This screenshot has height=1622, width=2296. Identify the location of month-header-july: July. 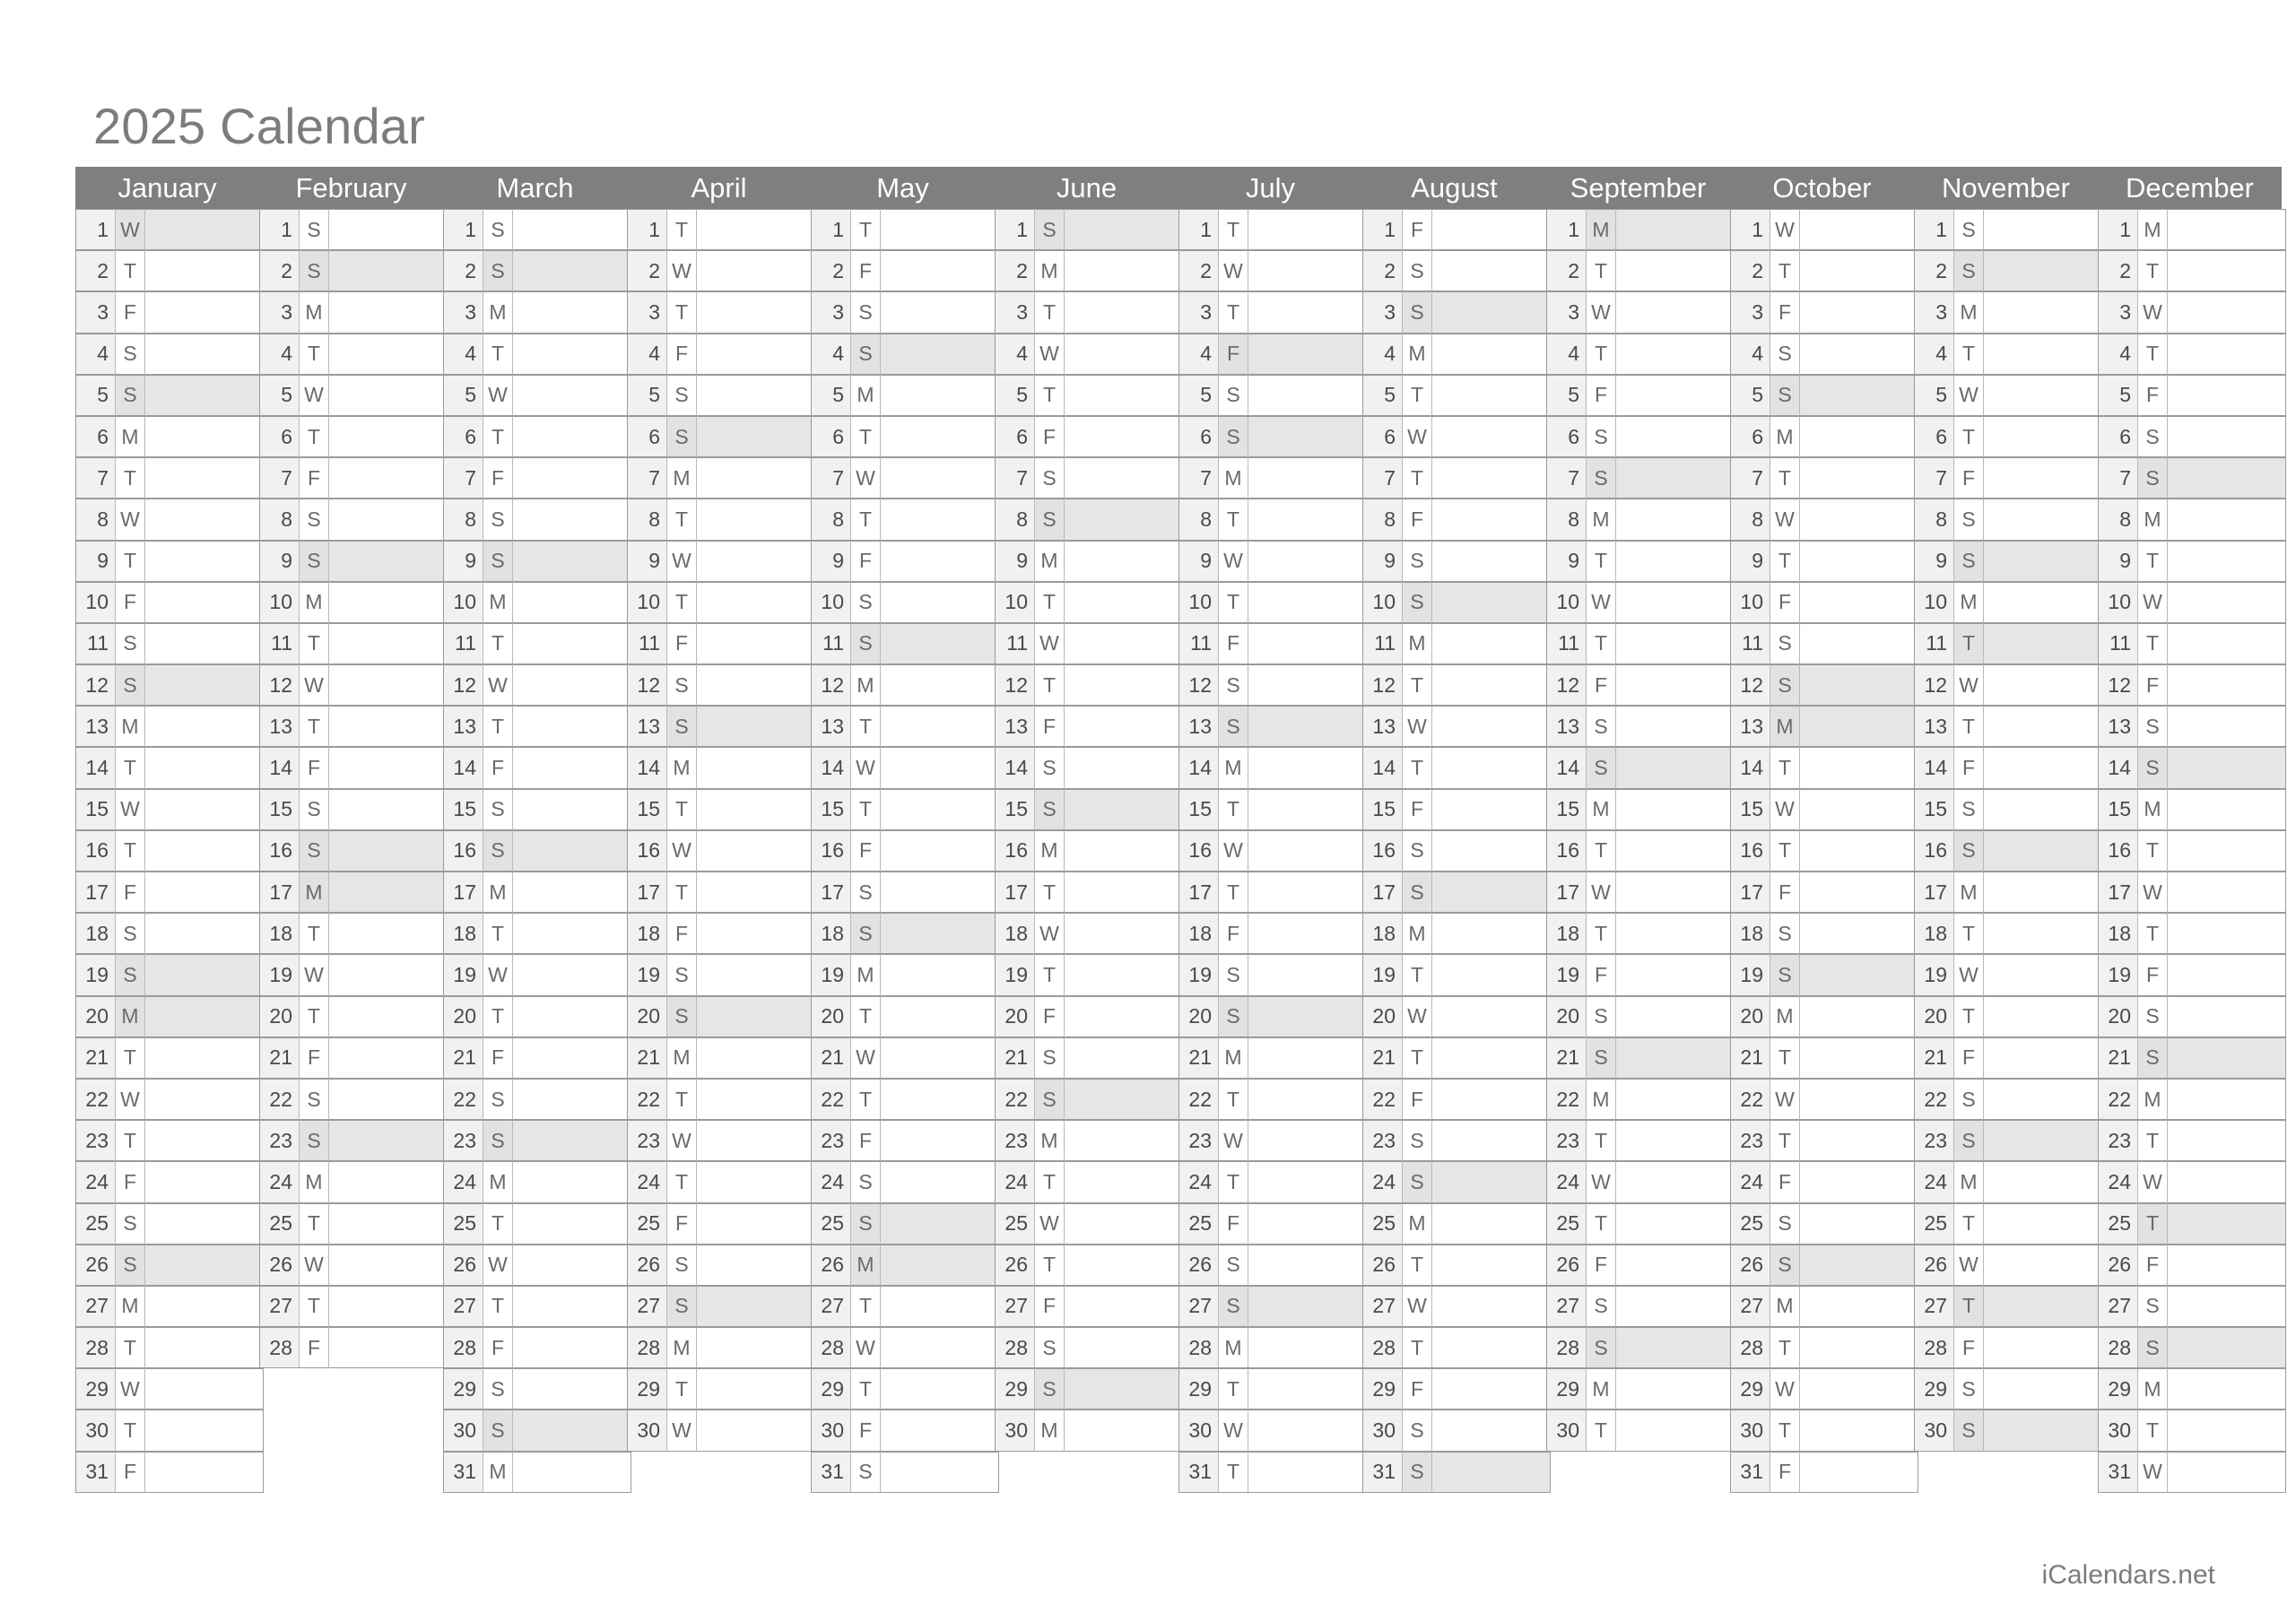
(1270, 188).